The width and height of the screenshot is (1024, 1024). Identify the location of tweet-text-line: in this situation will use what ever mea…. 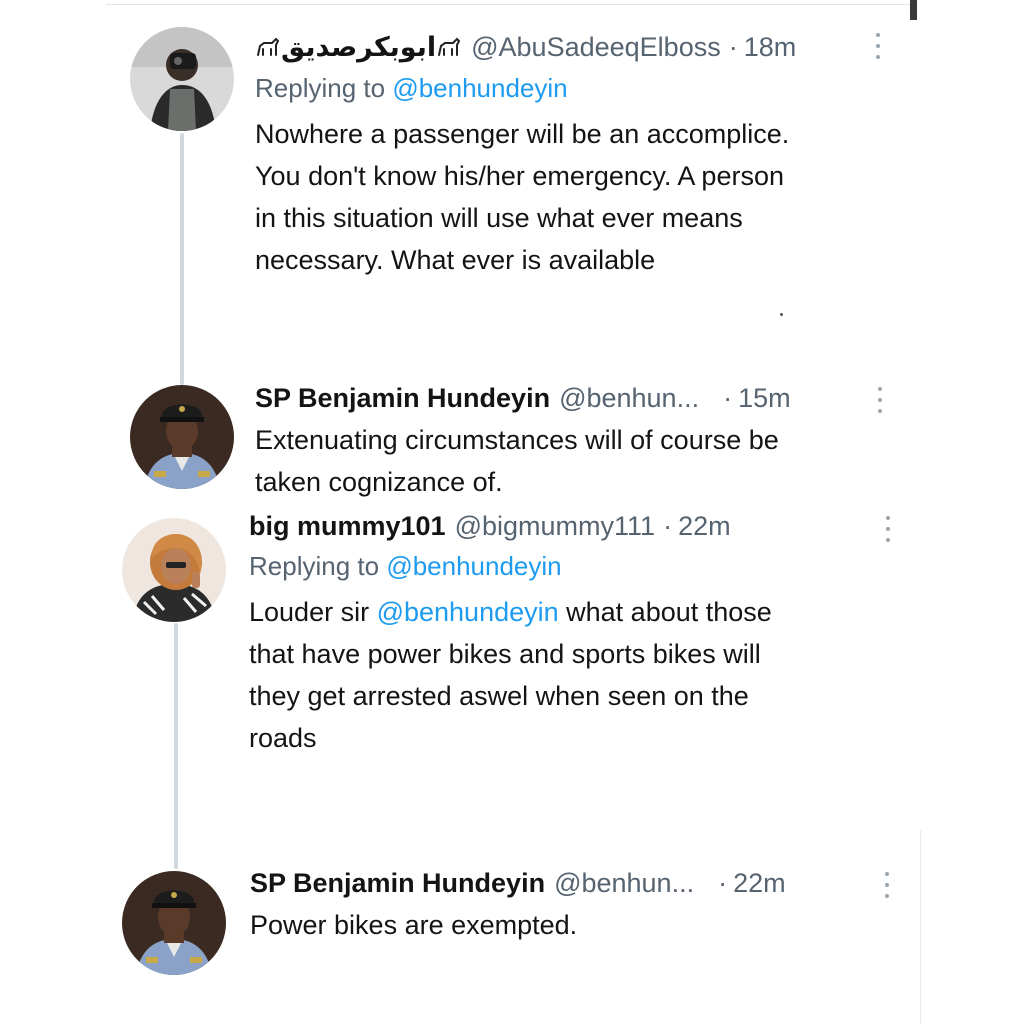
(499, 218).